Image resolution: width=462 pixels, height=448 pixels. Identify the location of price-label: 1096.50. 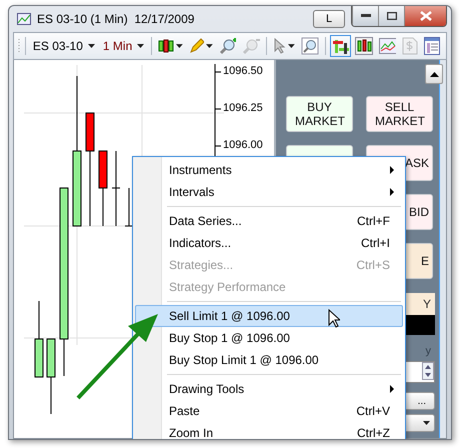
(243, 71).